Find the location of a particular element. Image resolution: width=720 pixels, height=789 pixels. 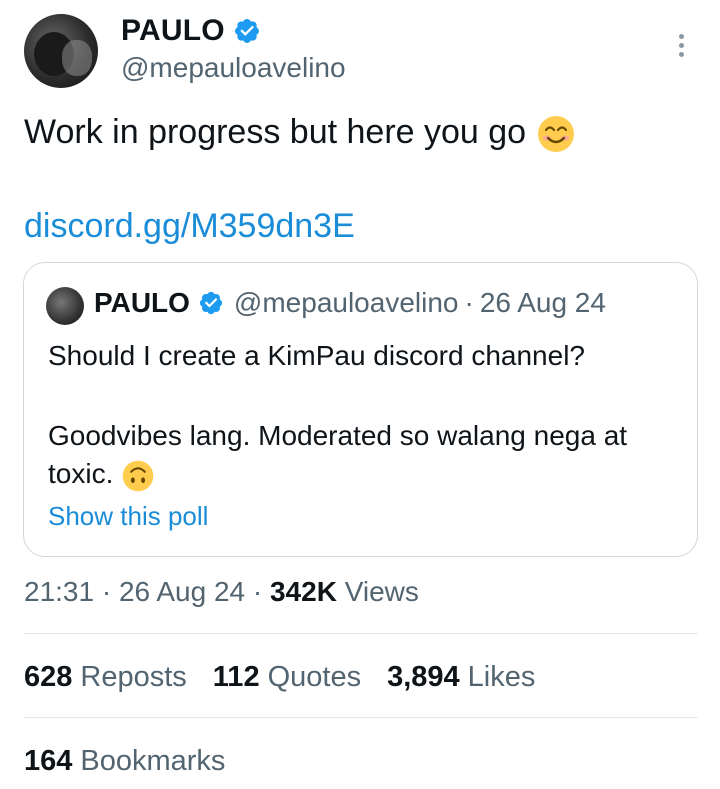

discord-link: discord.gg/M359dn3E is located at coordinates (189, 226).